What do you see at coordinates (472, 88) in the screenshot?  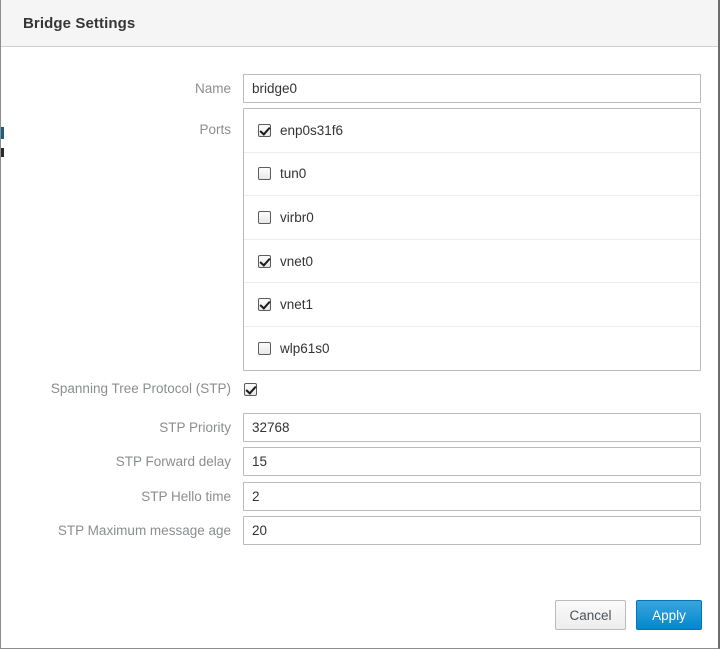 I see `name-input` at bounding box center [472, 88].